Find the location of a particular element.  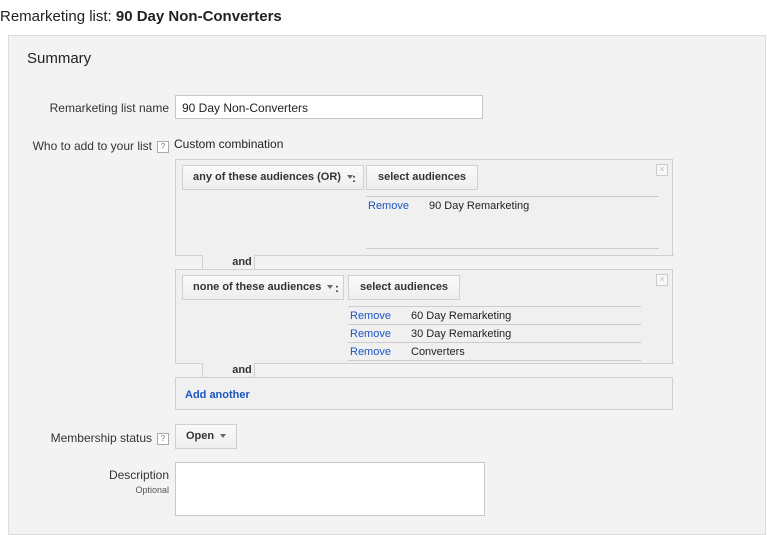

membership-label-row: Membership status? is located at coordinates (110, 438).